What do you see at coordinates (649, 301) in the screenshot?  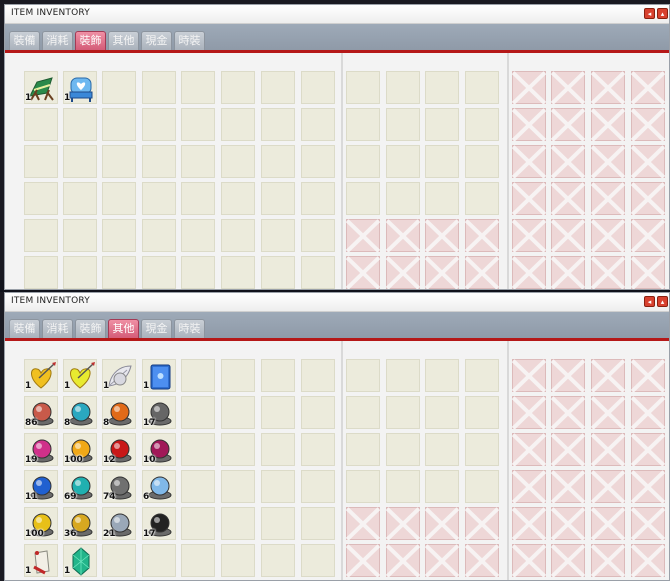 I see `minimize-button: ◂` at bounding box center [649, 301].